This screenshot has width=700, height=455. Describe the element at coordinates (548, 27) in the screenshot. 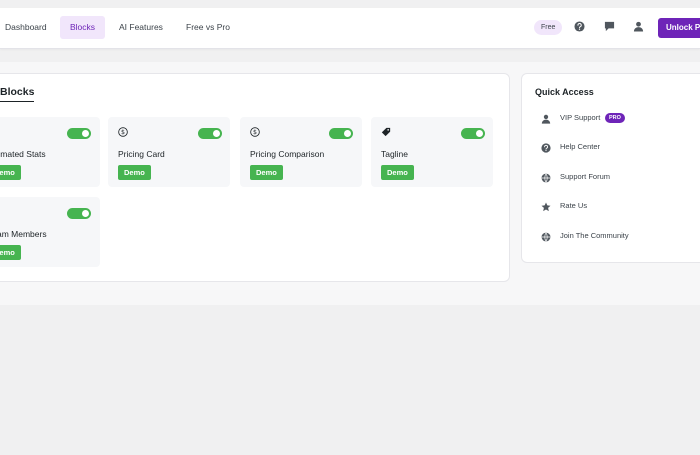

I see `plan-badge: Free` at that location.